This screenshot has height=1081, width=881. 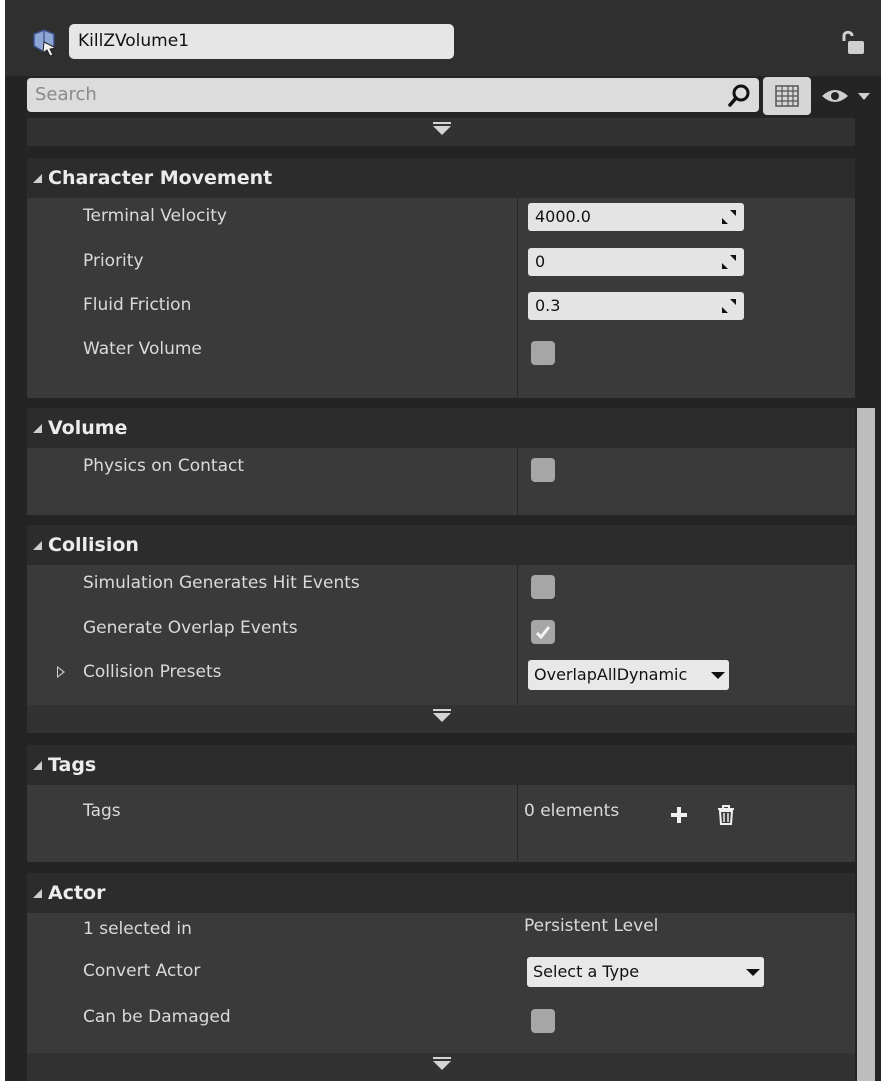 What do you see at coordinates (441, 585) in the screenshot?
I see `property-row-sim-hit-events: Simulation Generates Hit Events` at bounding box center [441, 585].